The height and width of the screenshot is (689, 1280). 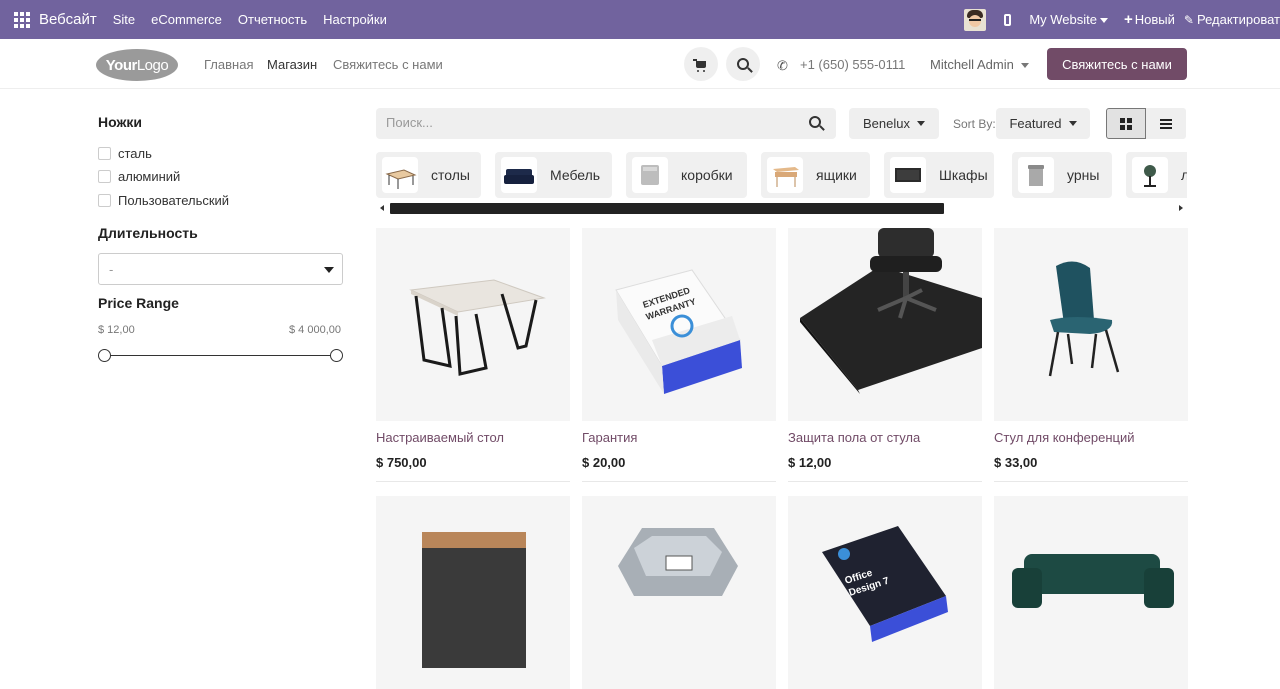 I want to click on product-price: $ 750,00, so click(x=401, y=462).